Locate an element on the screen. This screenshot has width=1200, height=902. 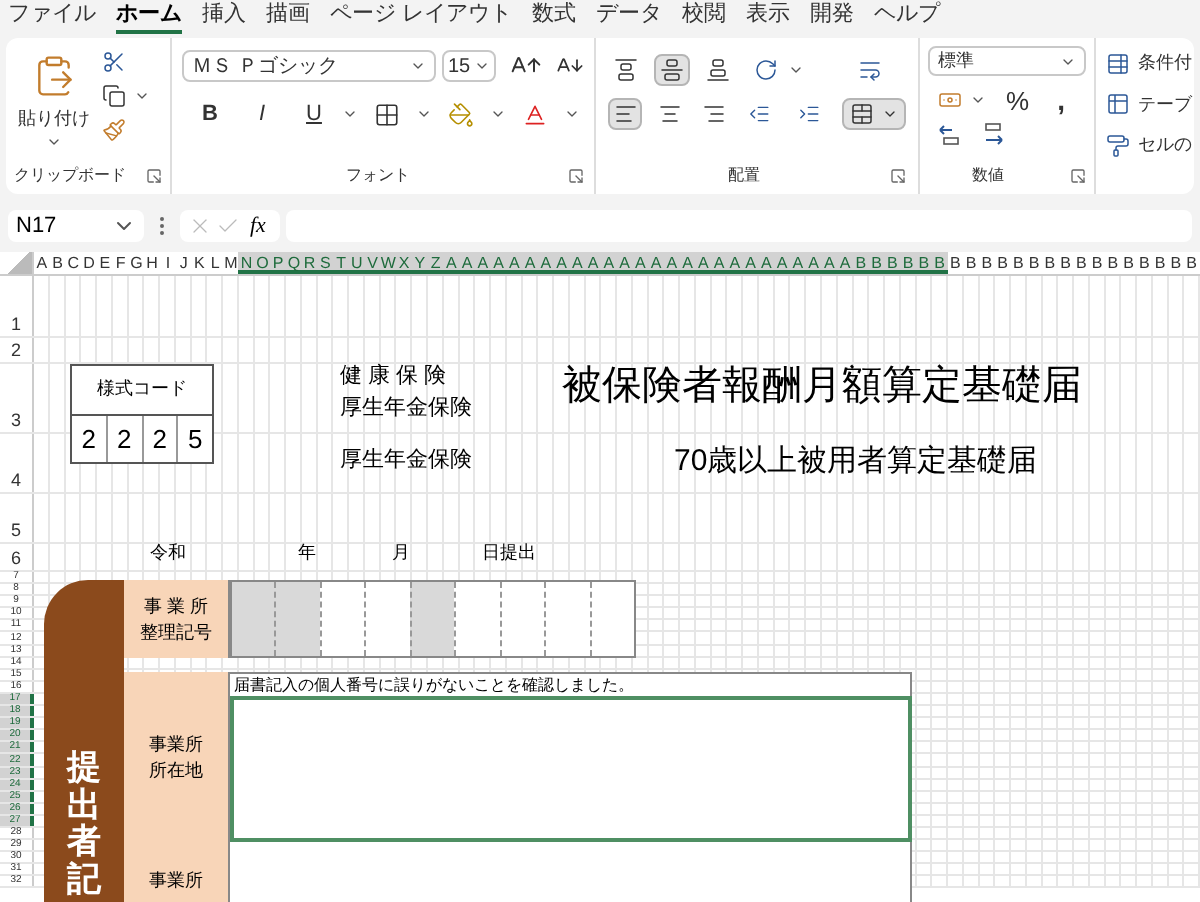
column-header: Y is located at coordinates (420, 263).